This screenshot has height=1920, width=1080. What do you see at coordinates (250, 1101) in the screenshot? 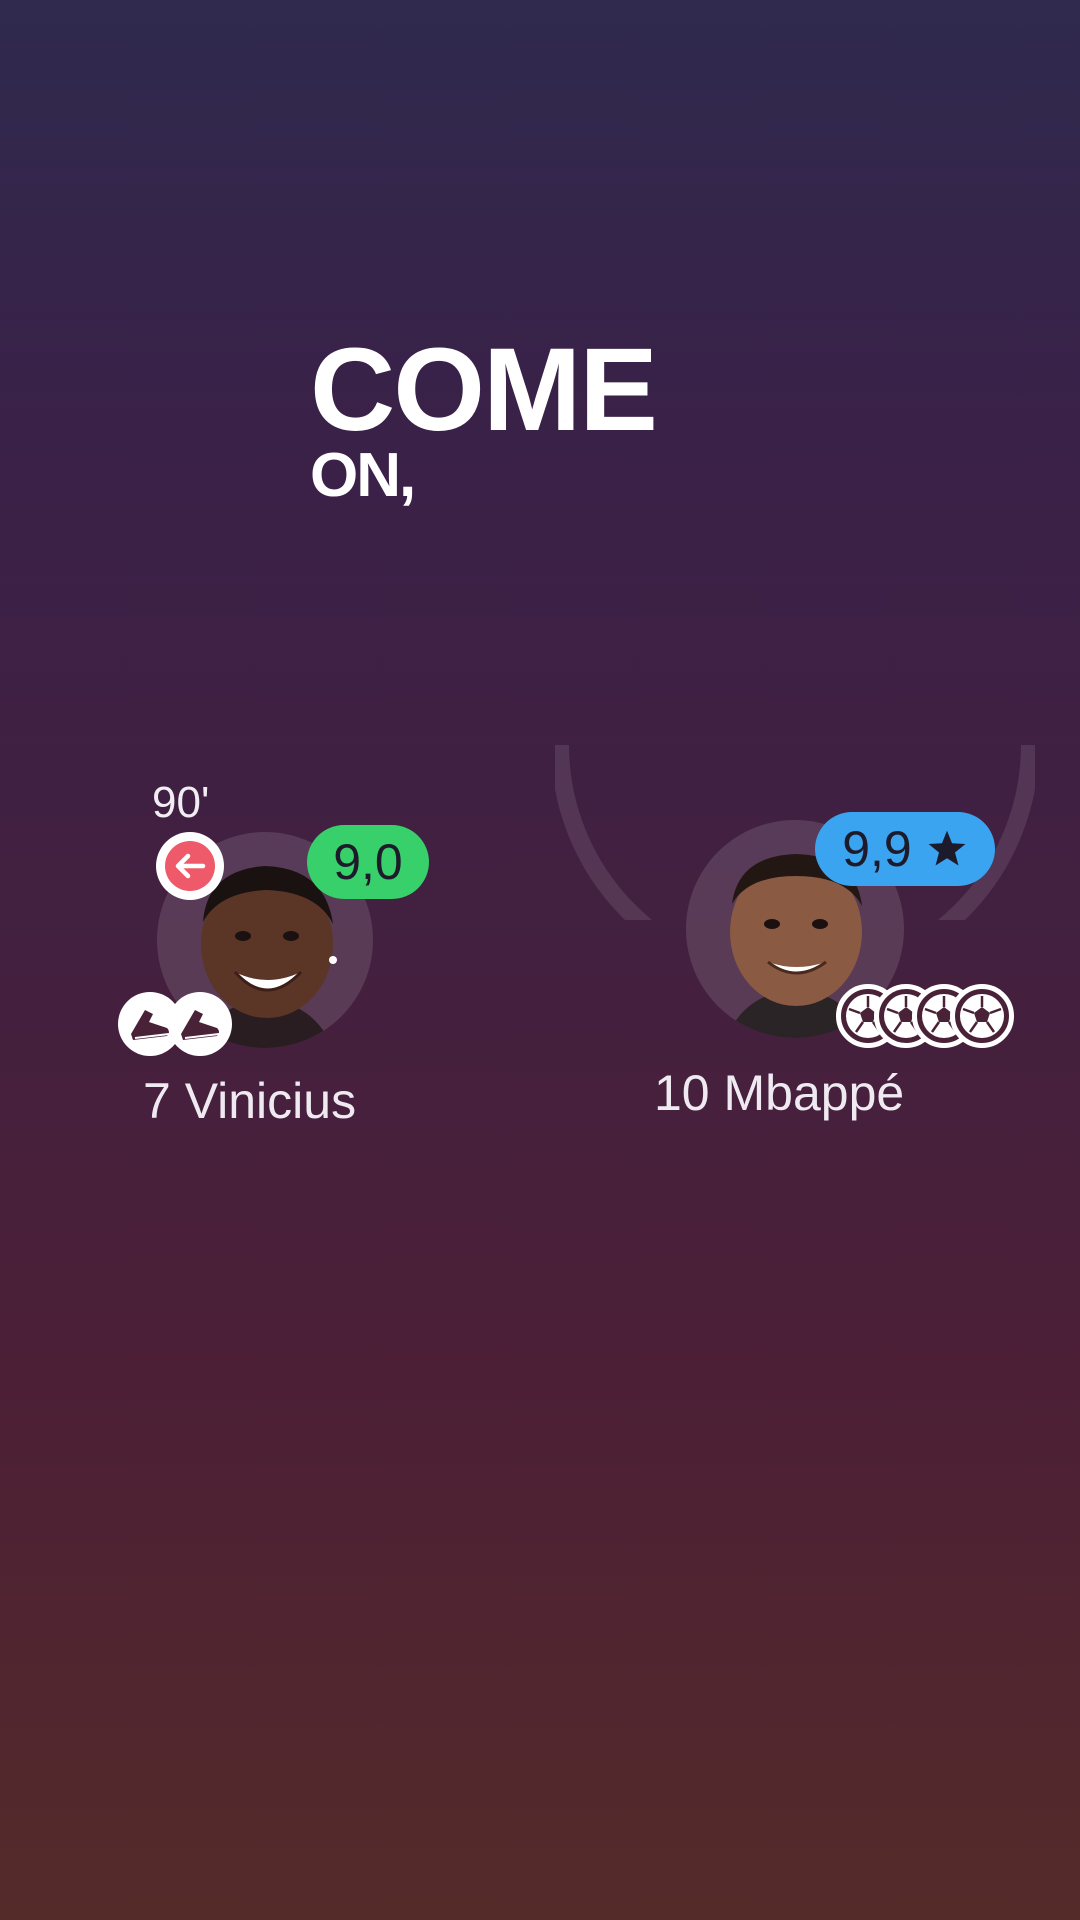
I see `player-name-vinicius: 7 Vinicius` at bounding box center [250, 1101].